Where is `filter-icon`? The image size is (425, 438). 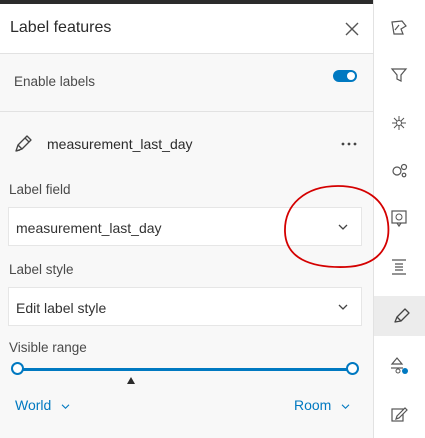
filter-icon is located at coordinates (399, 75).